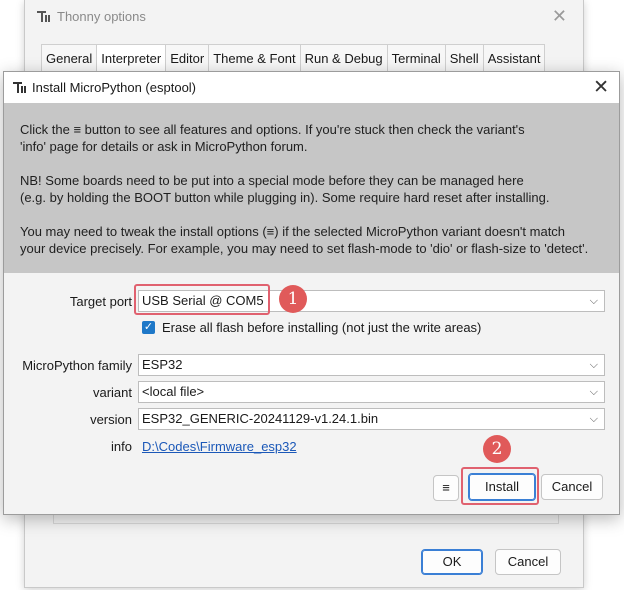 The height and width of the screenshot is (590, 624). I want to click on options-titlebar: Thonny options ✕, so click(304, 17).